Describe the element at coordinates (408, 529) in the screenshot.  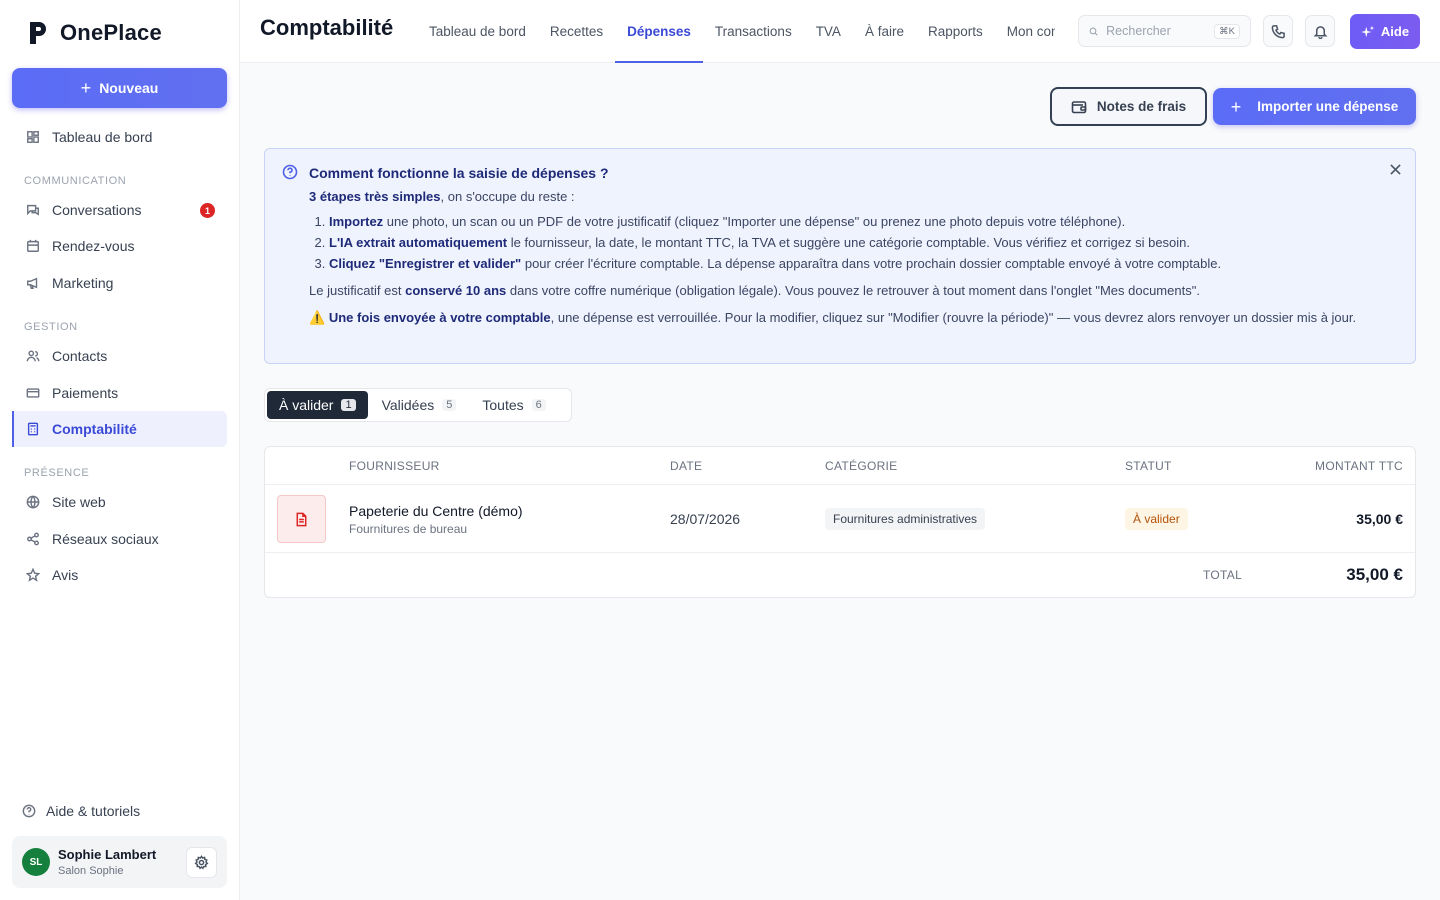
I see `supplier-subtitle: Fournitures de bureau` at that location.